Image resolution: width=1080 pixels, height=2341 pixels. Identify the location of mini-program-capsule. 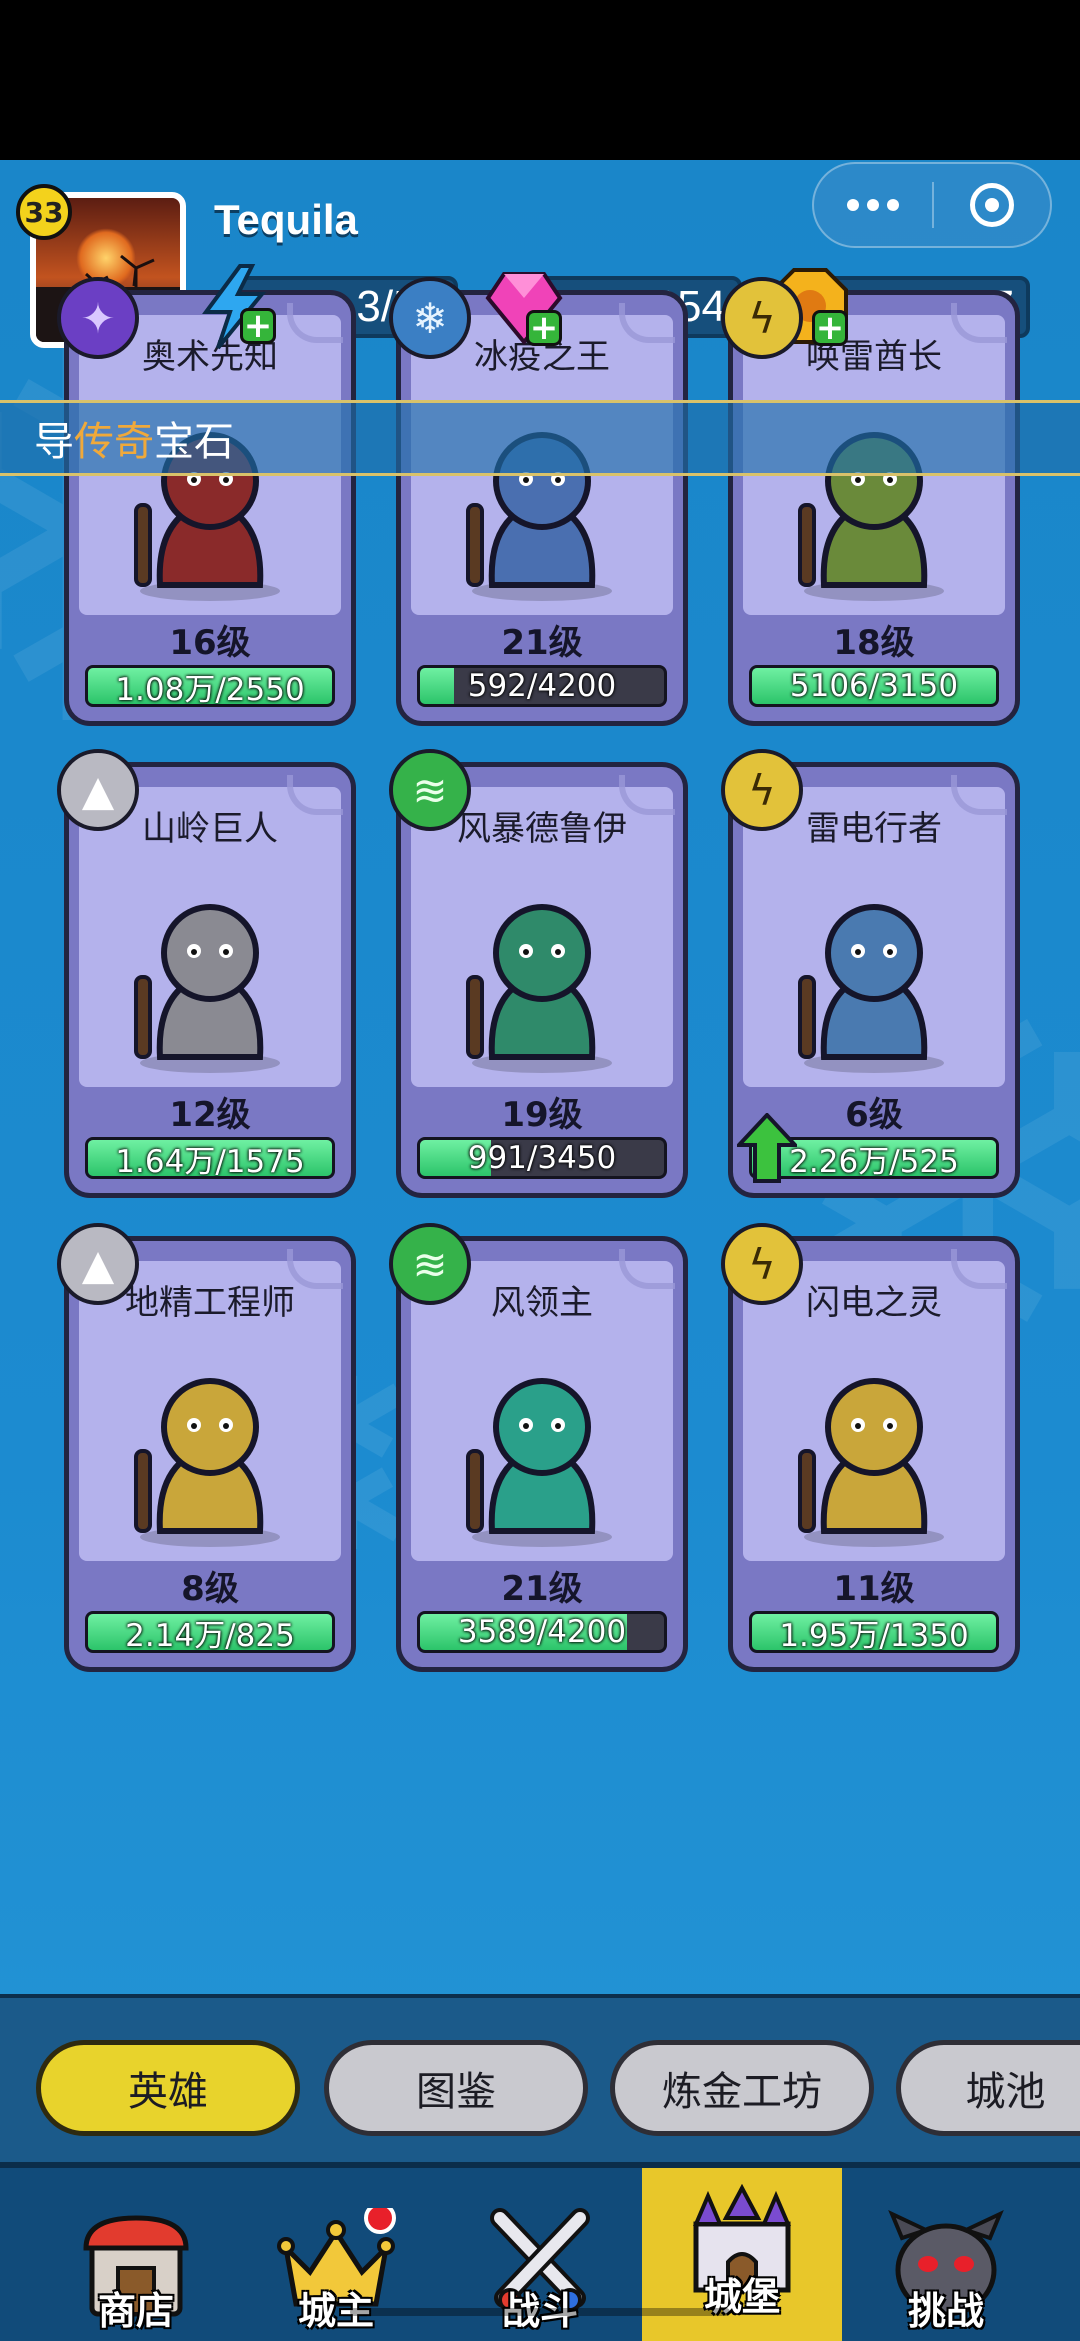
(932, 205).